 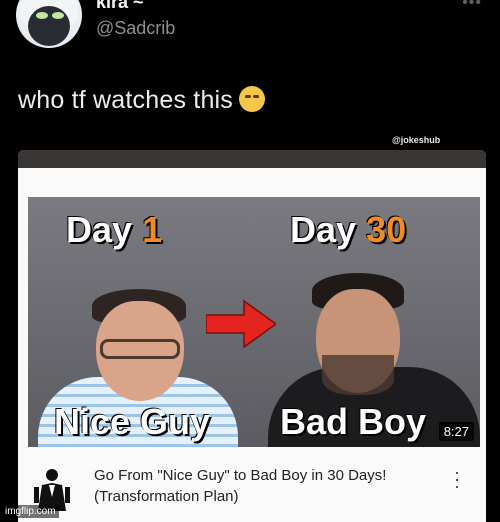 I want to click on video-duration-badge: 8:27, so click(x=456, y=431).